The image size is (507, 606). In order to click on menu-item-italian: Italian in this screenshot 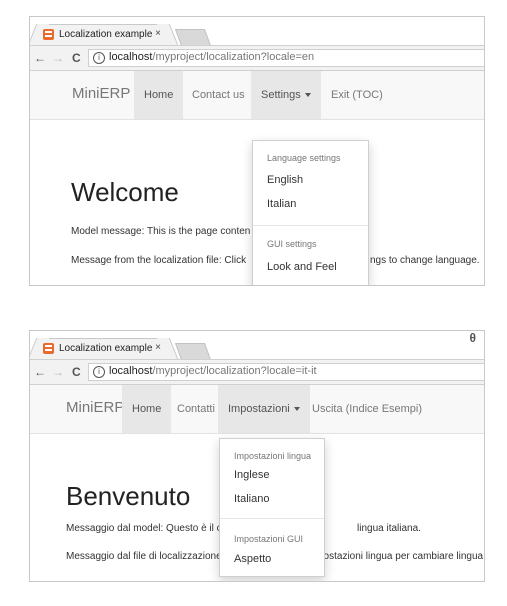, I will do `click(281, 204)`.